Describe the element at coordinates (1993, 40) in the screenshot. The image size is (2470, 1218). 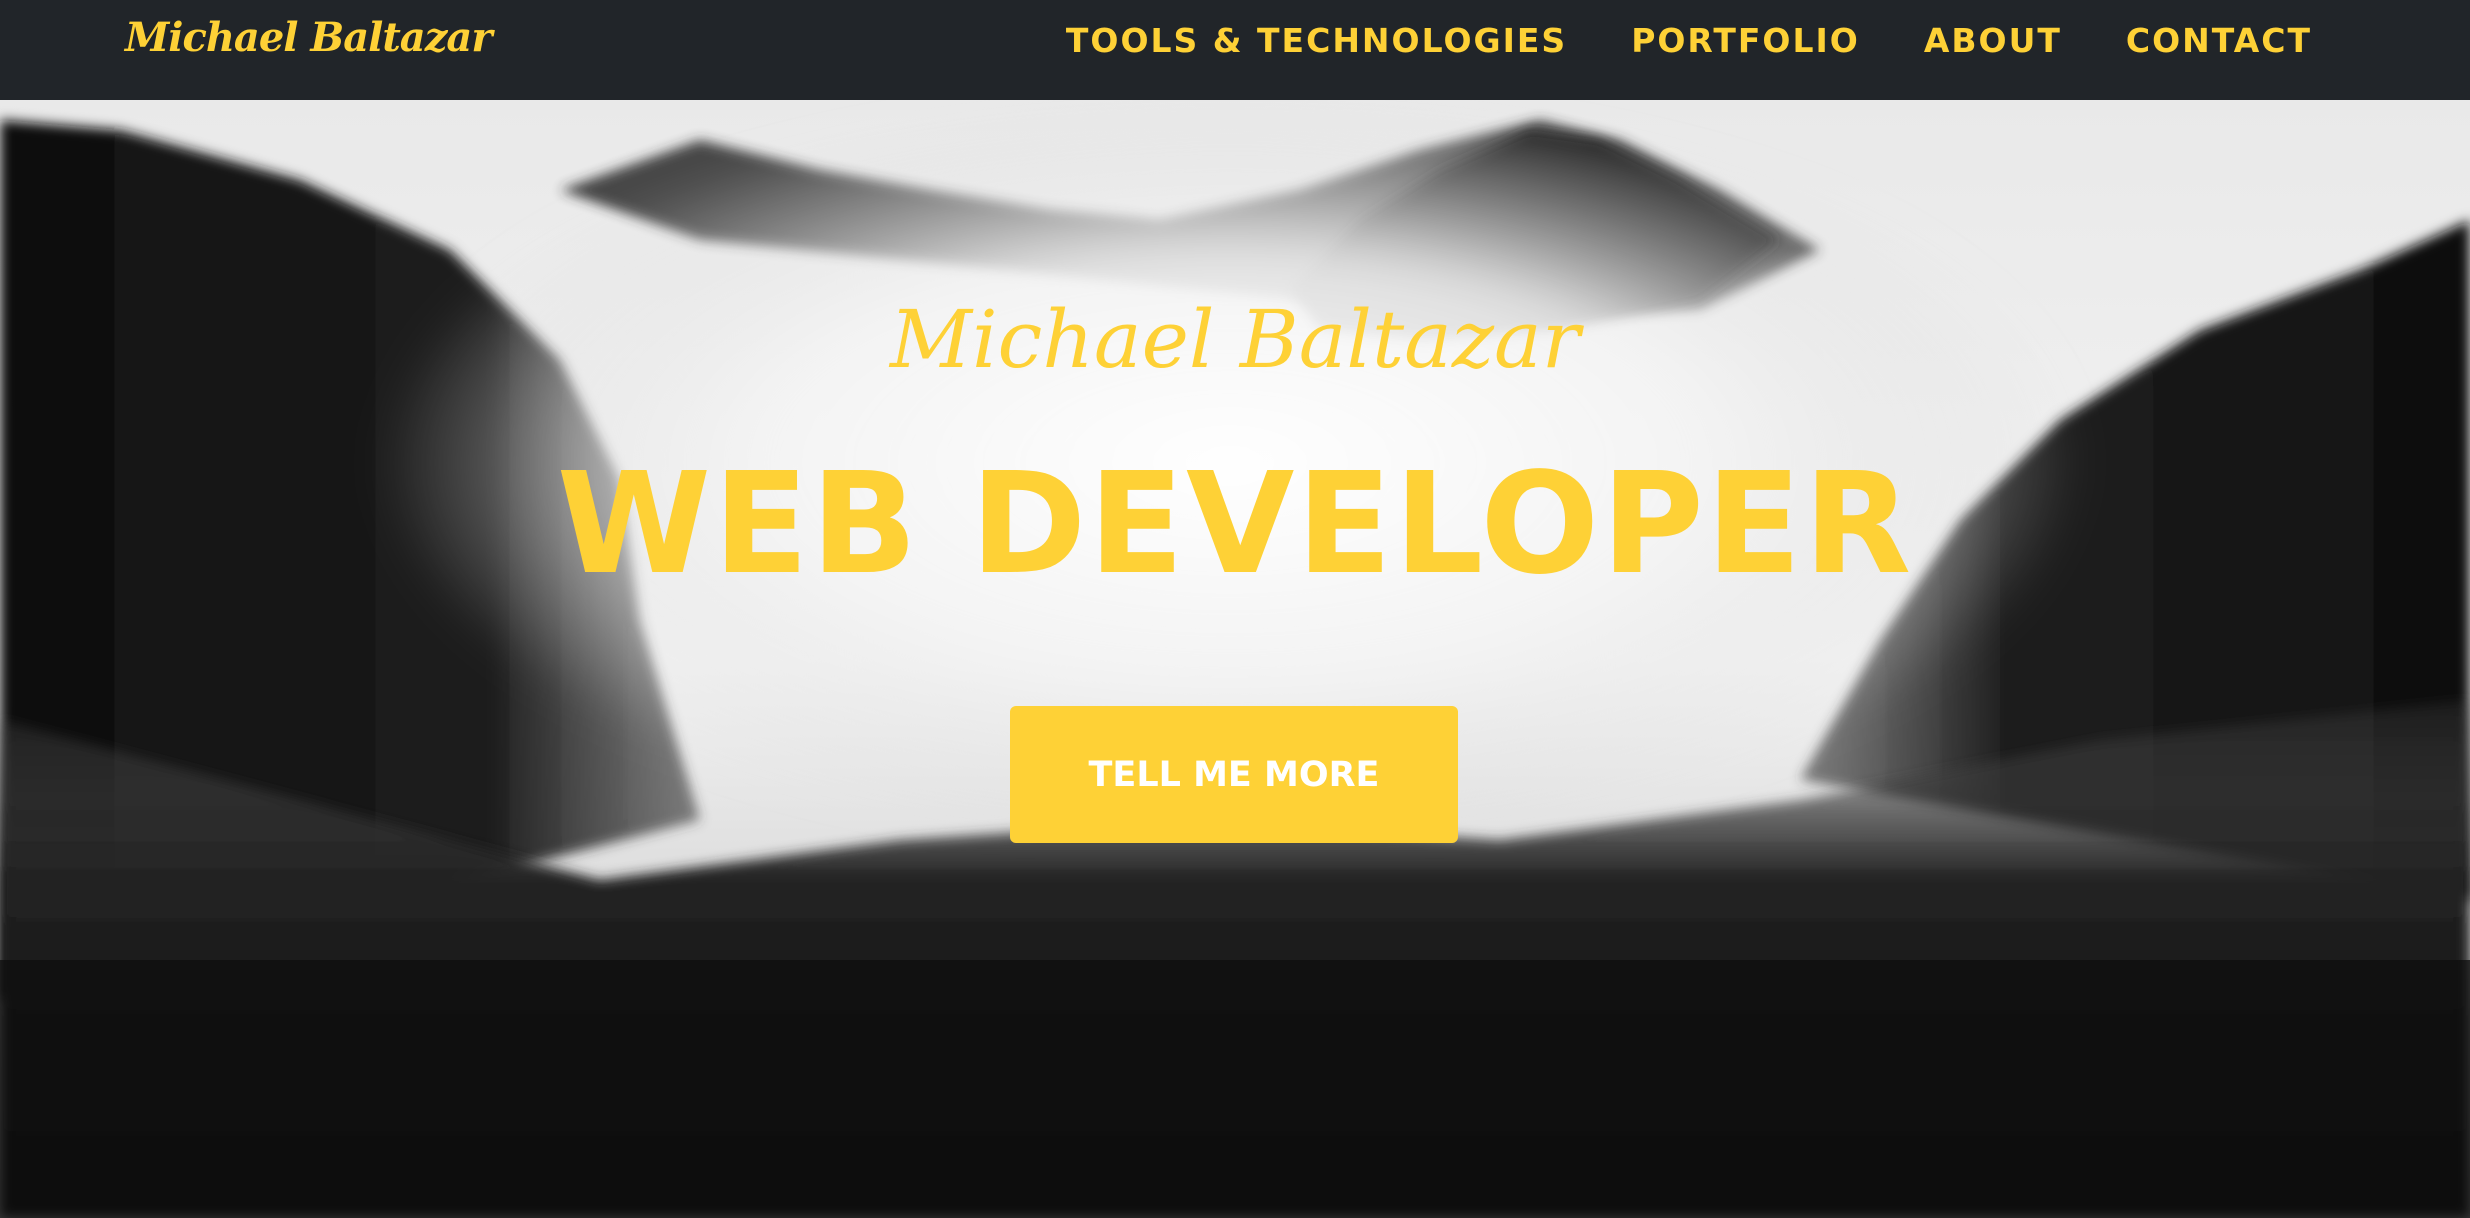
I see `nav-link-about: ABOUT` at that location.